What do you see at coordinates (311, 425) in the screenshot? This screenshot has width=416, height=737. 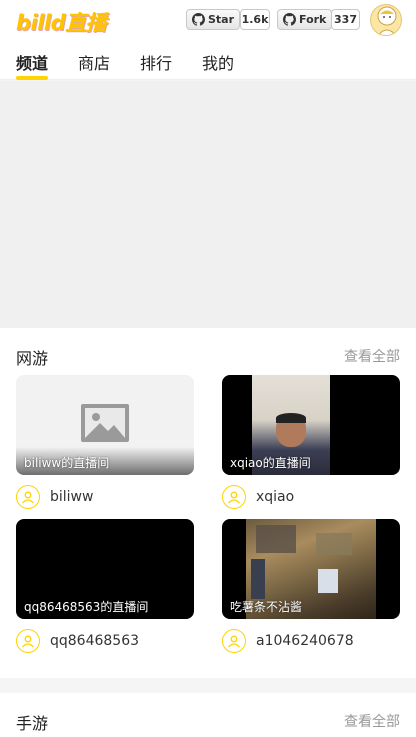 I see `live-room-card: xqiao的直播间` at bounding box center [311, 425].